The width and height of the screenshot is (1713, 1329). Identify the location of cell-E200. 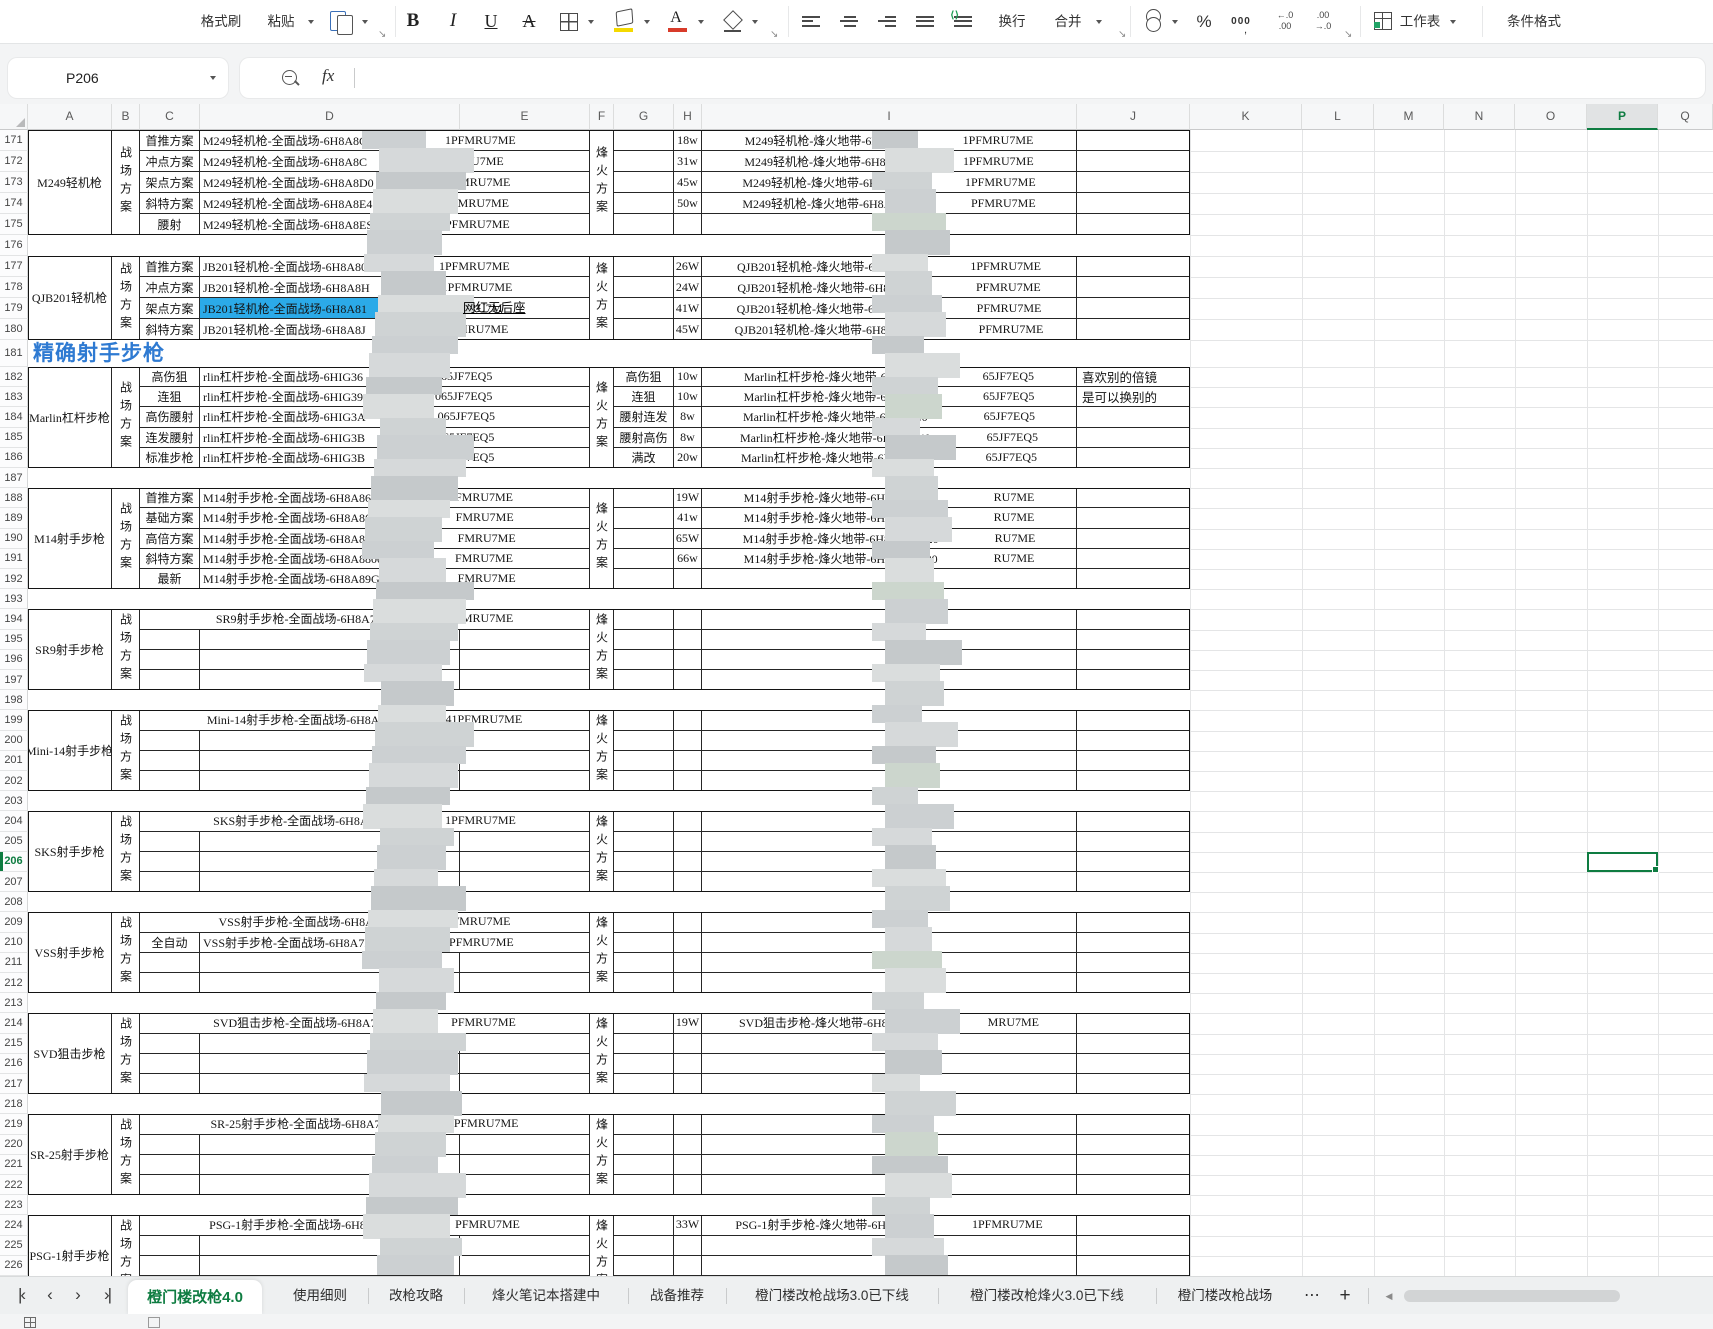
(525, 740).